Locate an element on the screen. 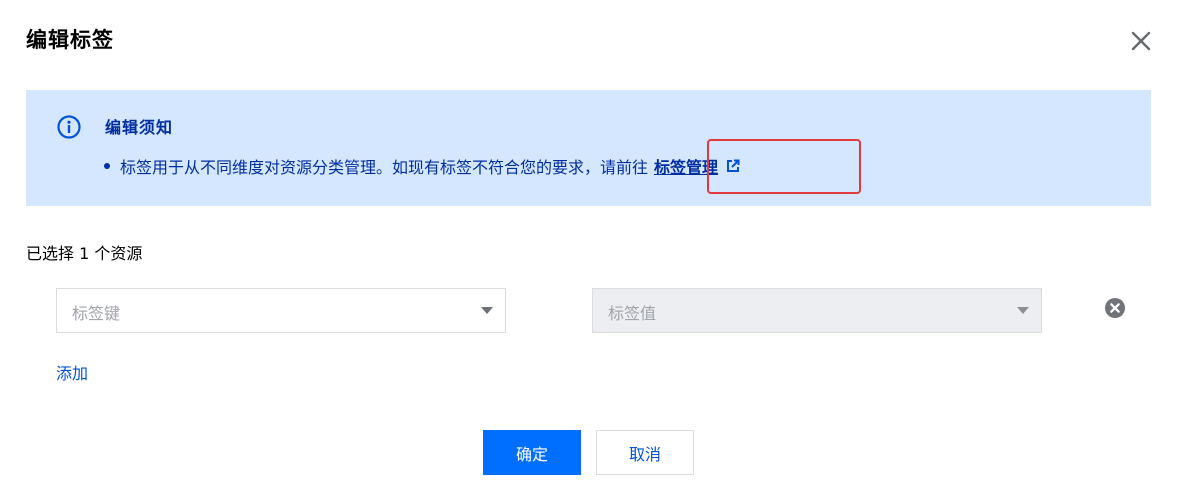  info-circle-icon is located at coordinates (69, 127).